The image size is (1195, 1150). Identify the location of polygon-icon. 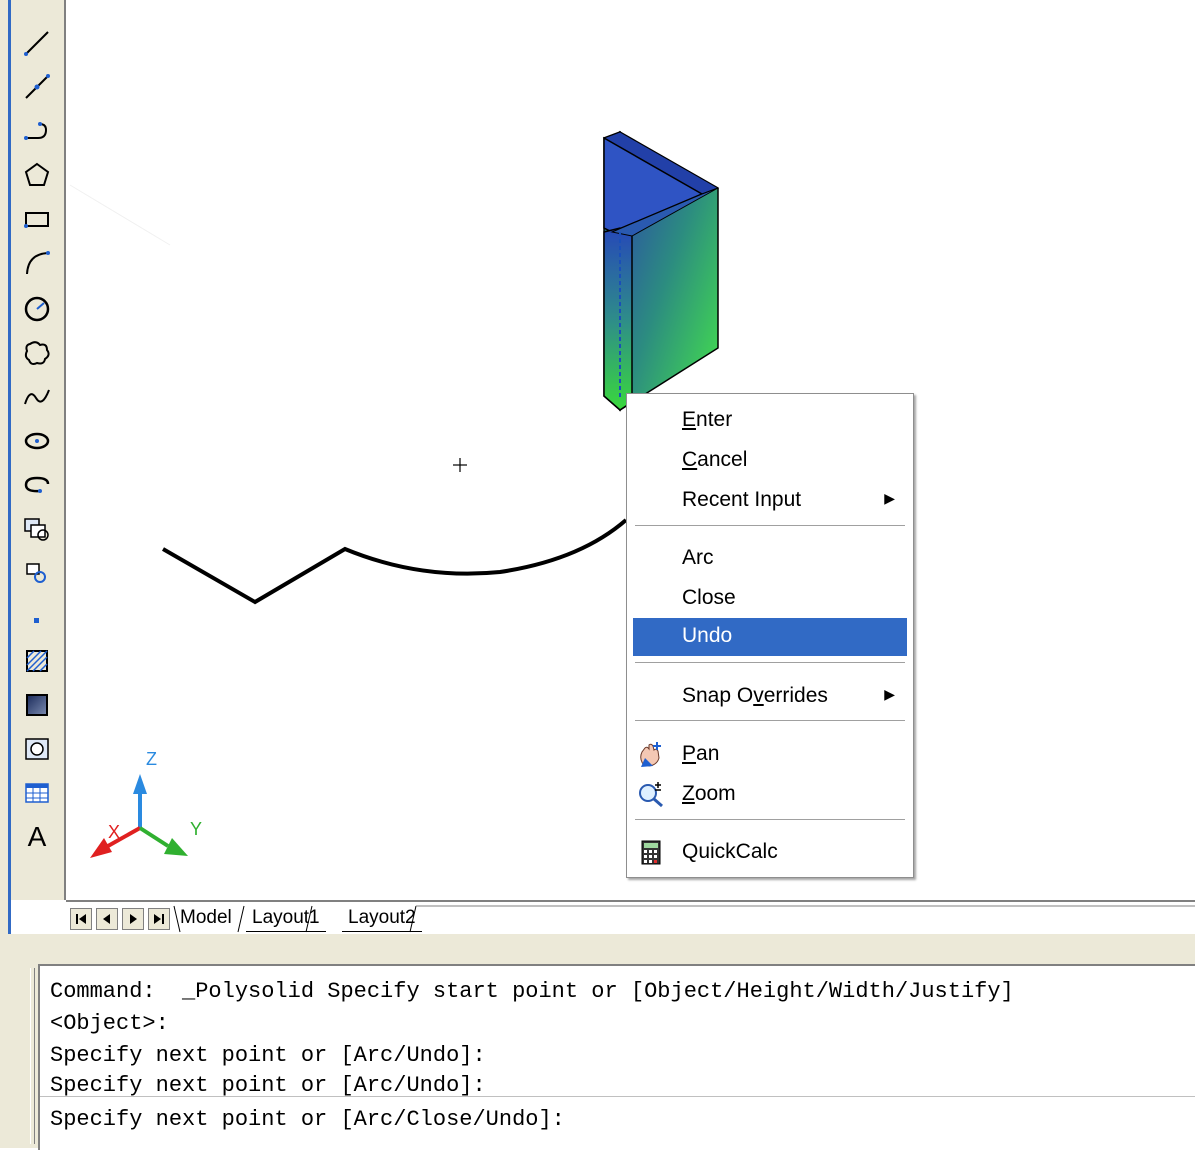
(37, 175).